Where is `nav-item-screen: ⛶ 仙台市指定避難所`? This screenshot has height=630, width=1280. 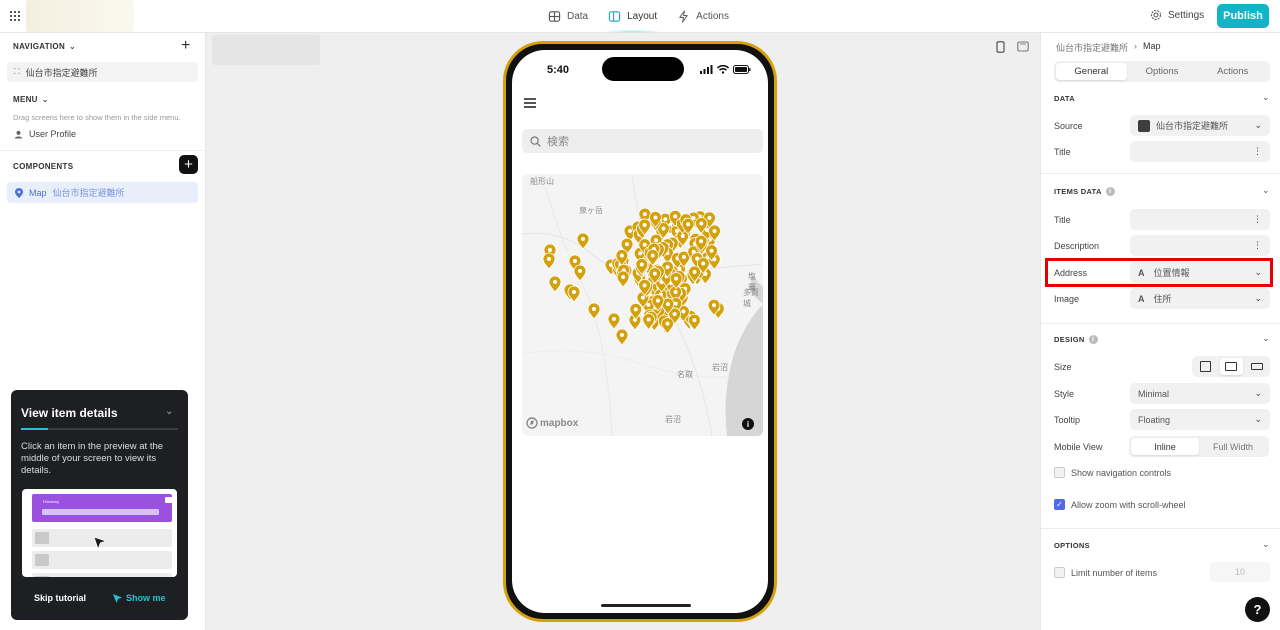
nav-item-screen: ⛶ 仙台市指定避難所 is located at coordinates (102, 72).